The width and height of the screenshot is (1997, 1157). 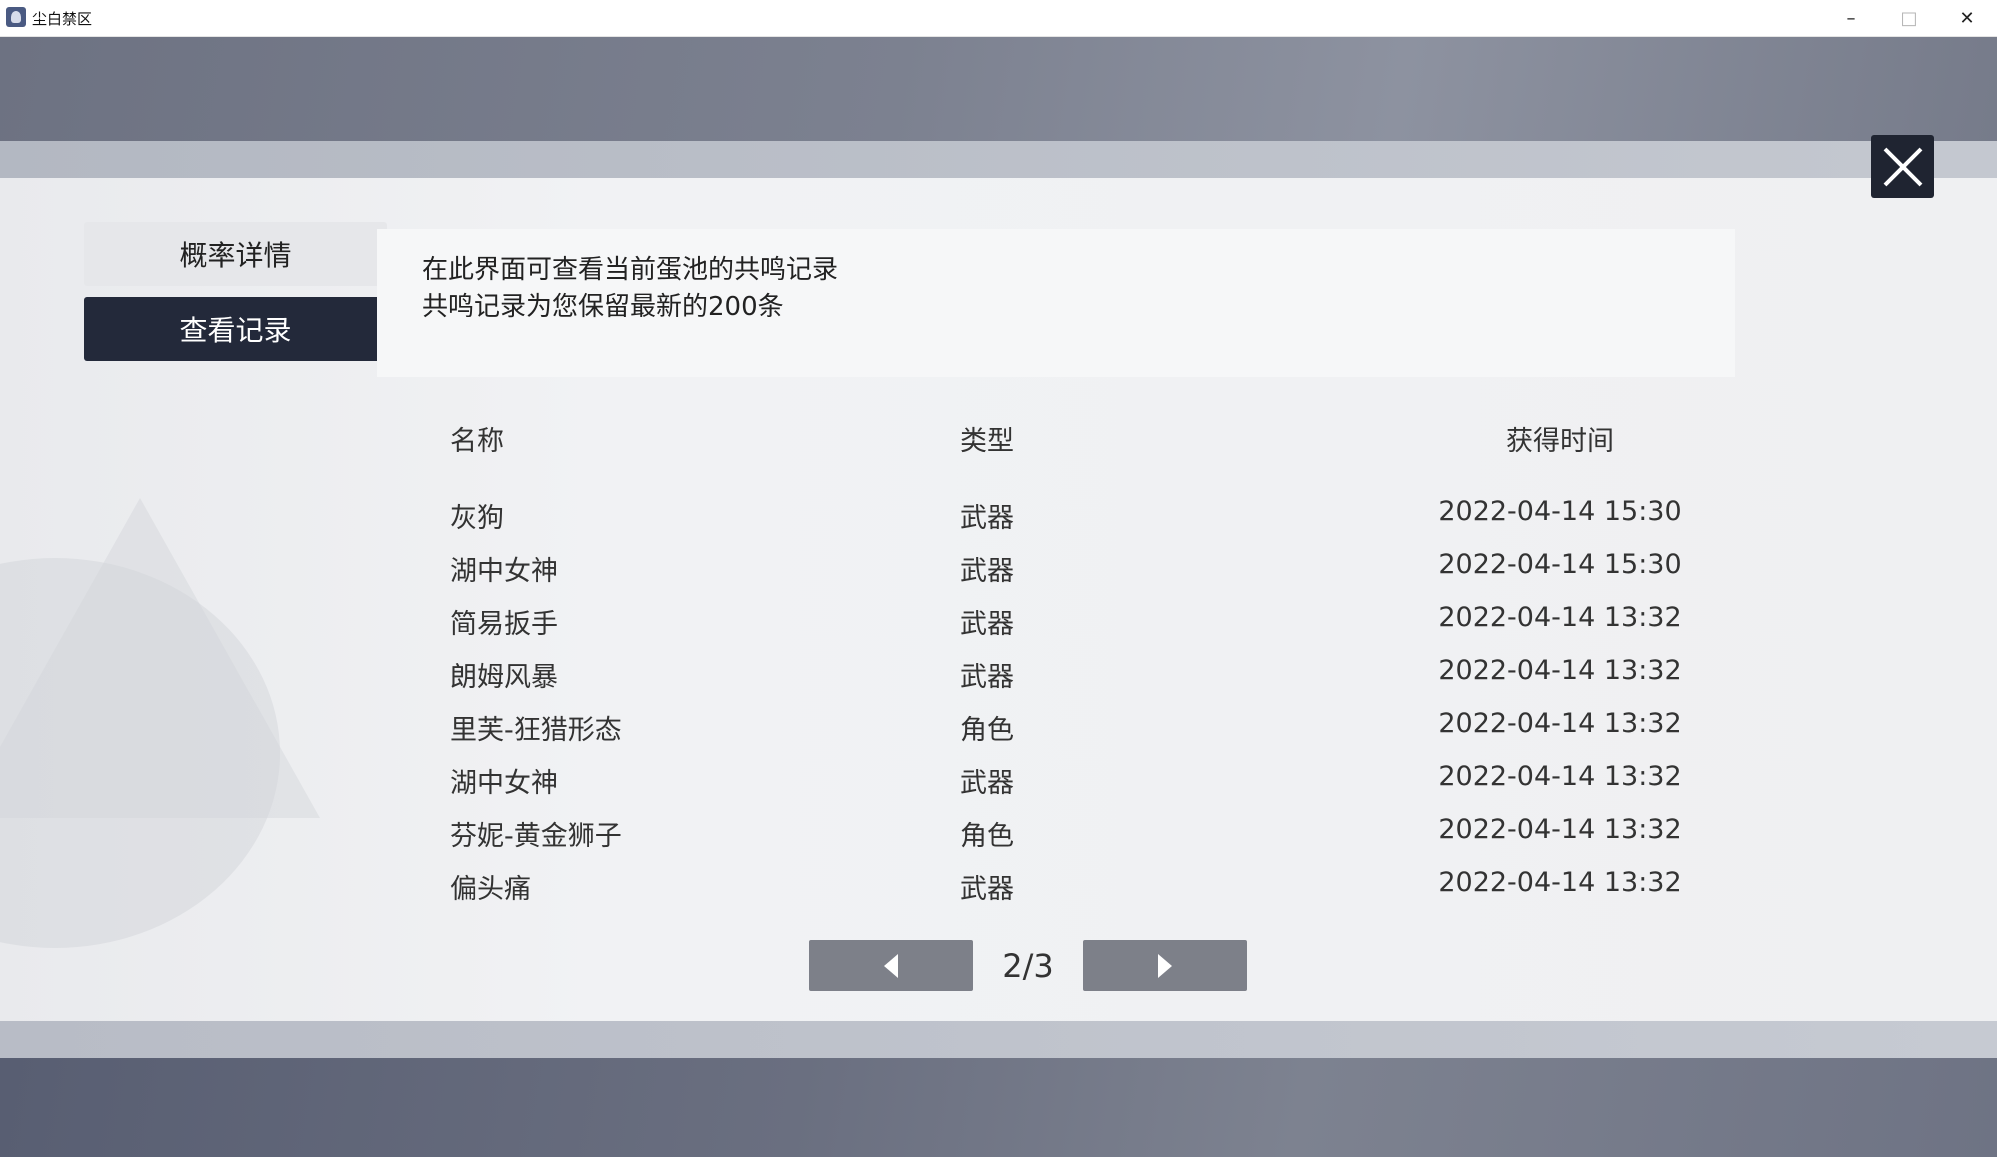 I want to click on record-name: 里芙-狂猎形态, so click(x=536, y=730).